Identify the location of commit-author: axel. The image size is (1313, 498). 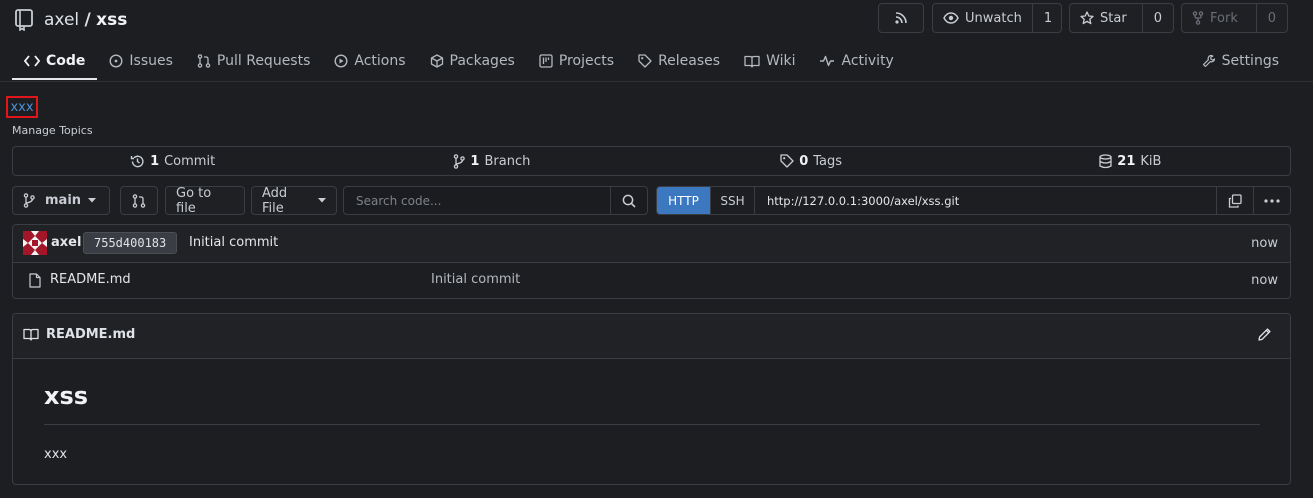
(66, 242).